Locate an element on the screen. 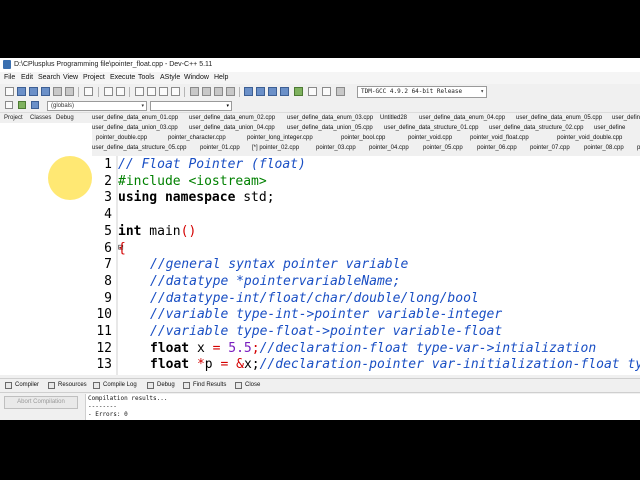  line-number: 5 is located at coordinates (108, 231).